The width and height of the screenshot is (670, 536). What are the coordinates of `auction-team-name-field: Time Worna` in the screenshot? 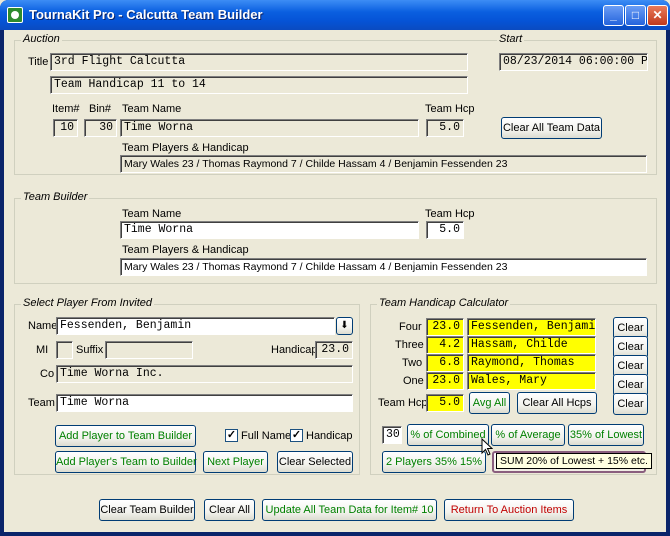 It's located at (269, 128).